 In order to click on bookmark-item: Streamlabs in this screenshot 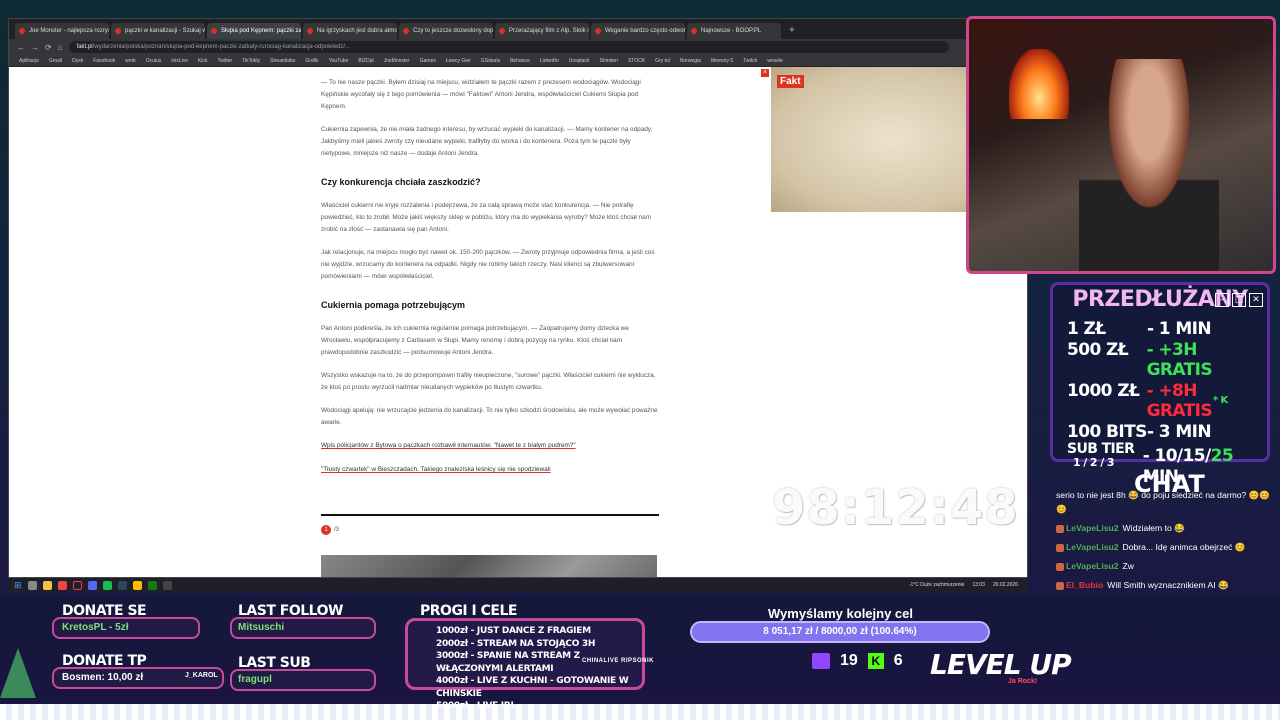, I will do `click(282, 61)`.